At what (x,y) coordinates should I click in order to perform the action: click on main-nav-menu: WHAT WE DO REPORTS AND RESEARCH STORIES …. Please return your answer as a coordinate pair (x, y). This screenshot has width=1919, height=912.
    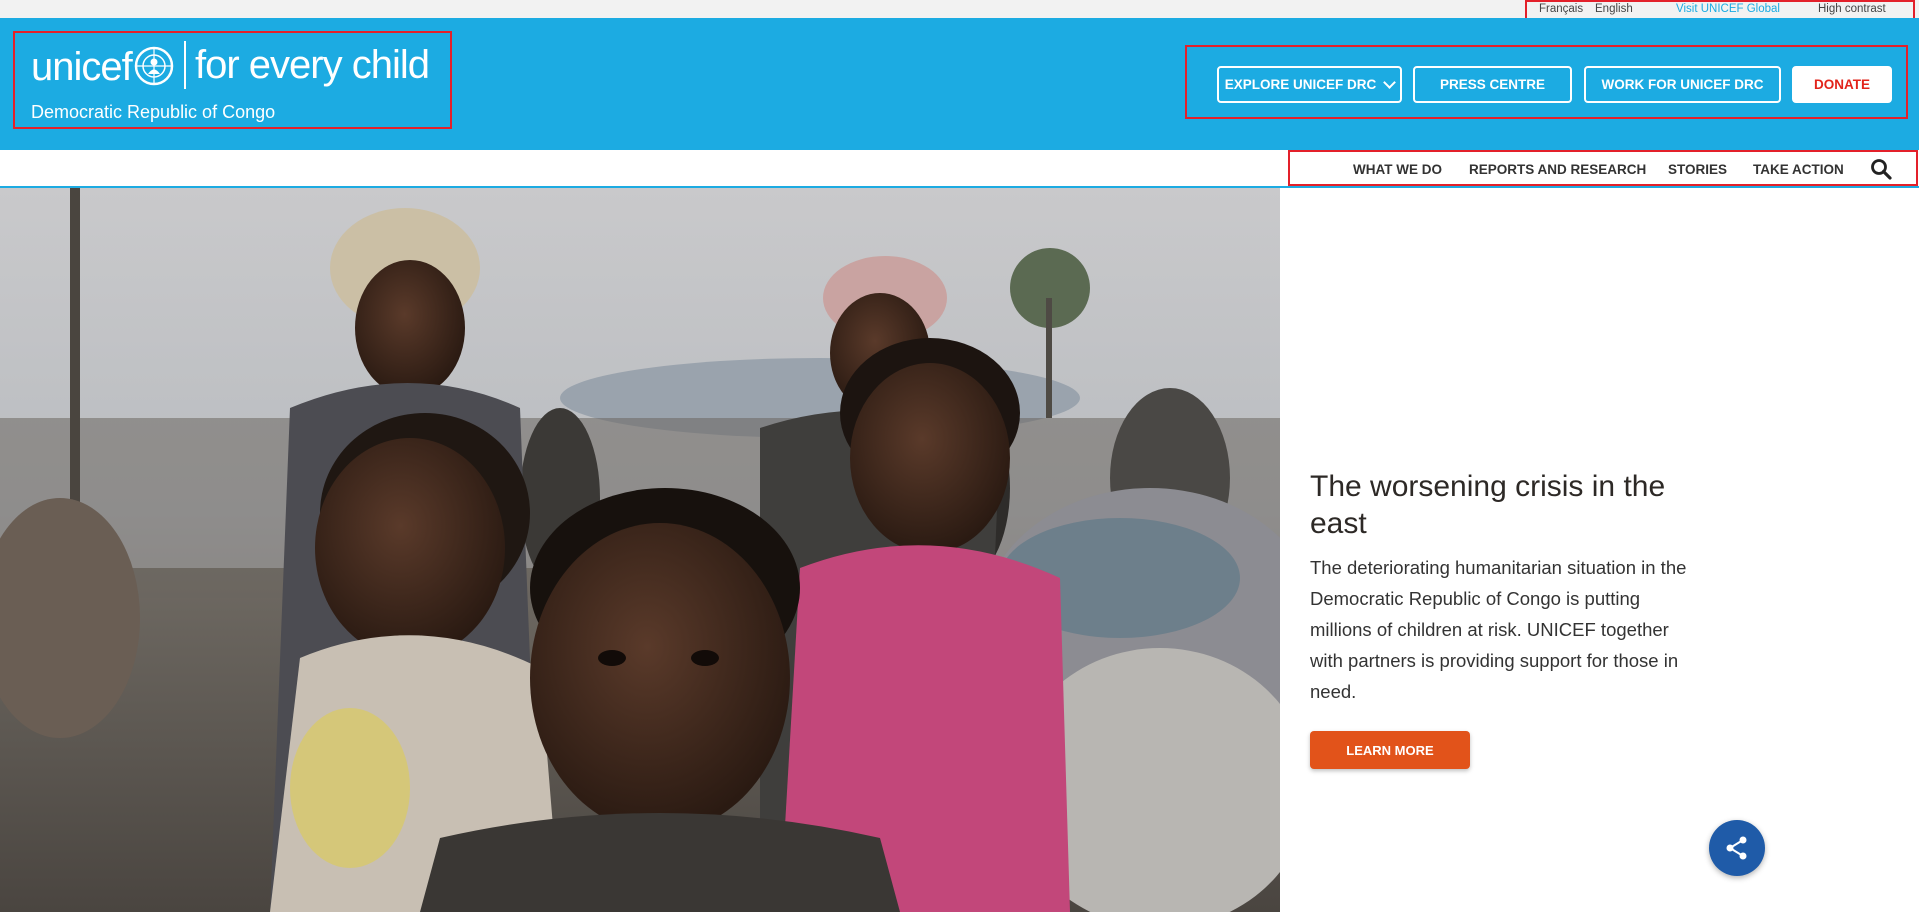
    Looking at the image, I should click on (1603, 168).